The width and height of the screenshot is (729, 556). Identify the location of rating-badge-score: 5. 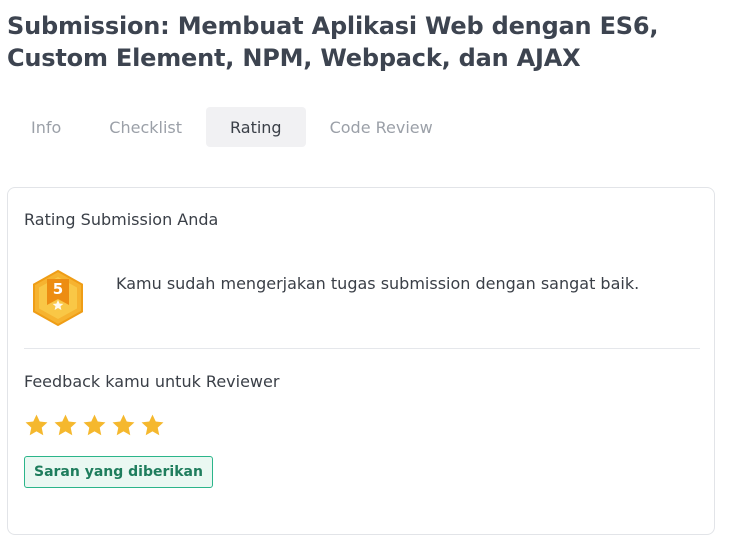
(58, 289).